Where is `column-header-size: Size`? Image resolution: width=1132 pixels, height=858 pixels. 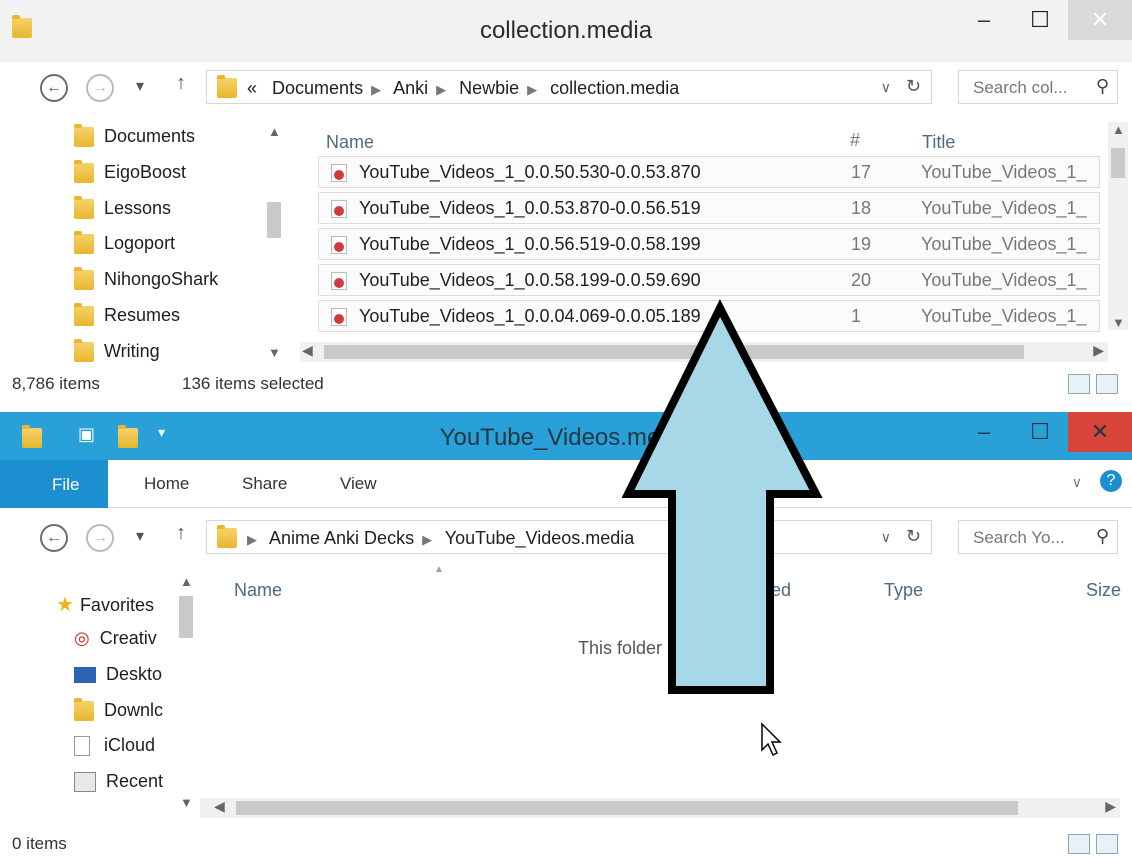
column-header-size: Size is located at coordinates (1103, 590).